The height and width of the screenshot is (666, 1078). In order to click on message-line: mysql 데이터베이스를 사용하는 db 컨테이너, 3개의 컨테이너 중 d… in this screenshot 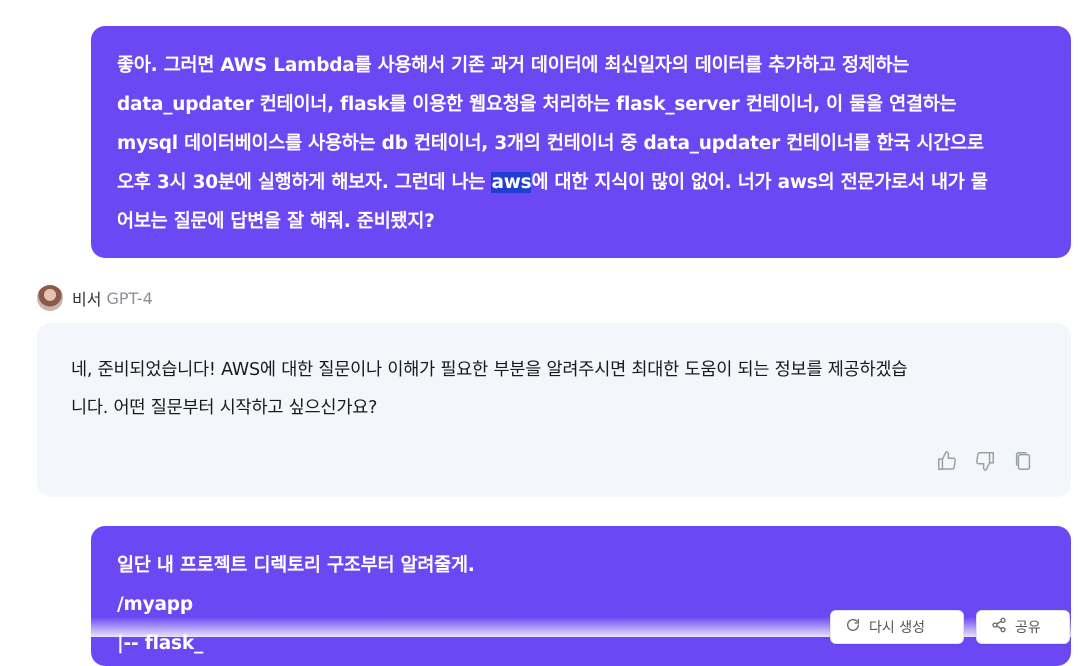, I will do `click(550, 143)`.